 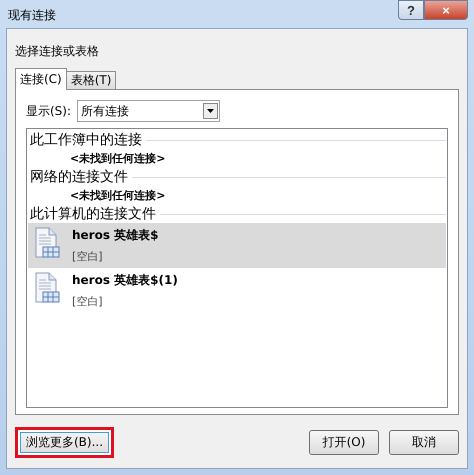 I want to click on show-label: 显示(S):, so click(x=49, y=111).